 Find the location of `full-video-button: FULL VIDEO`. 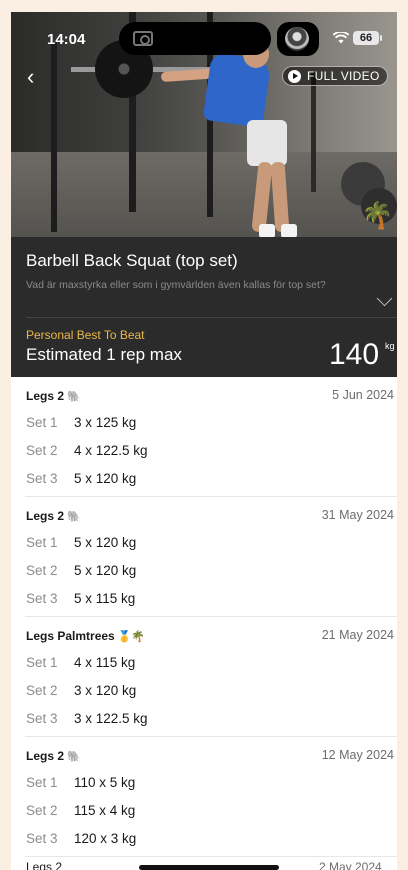

full-video-button: FULL VIDEO is located at coordinates (335, 76).